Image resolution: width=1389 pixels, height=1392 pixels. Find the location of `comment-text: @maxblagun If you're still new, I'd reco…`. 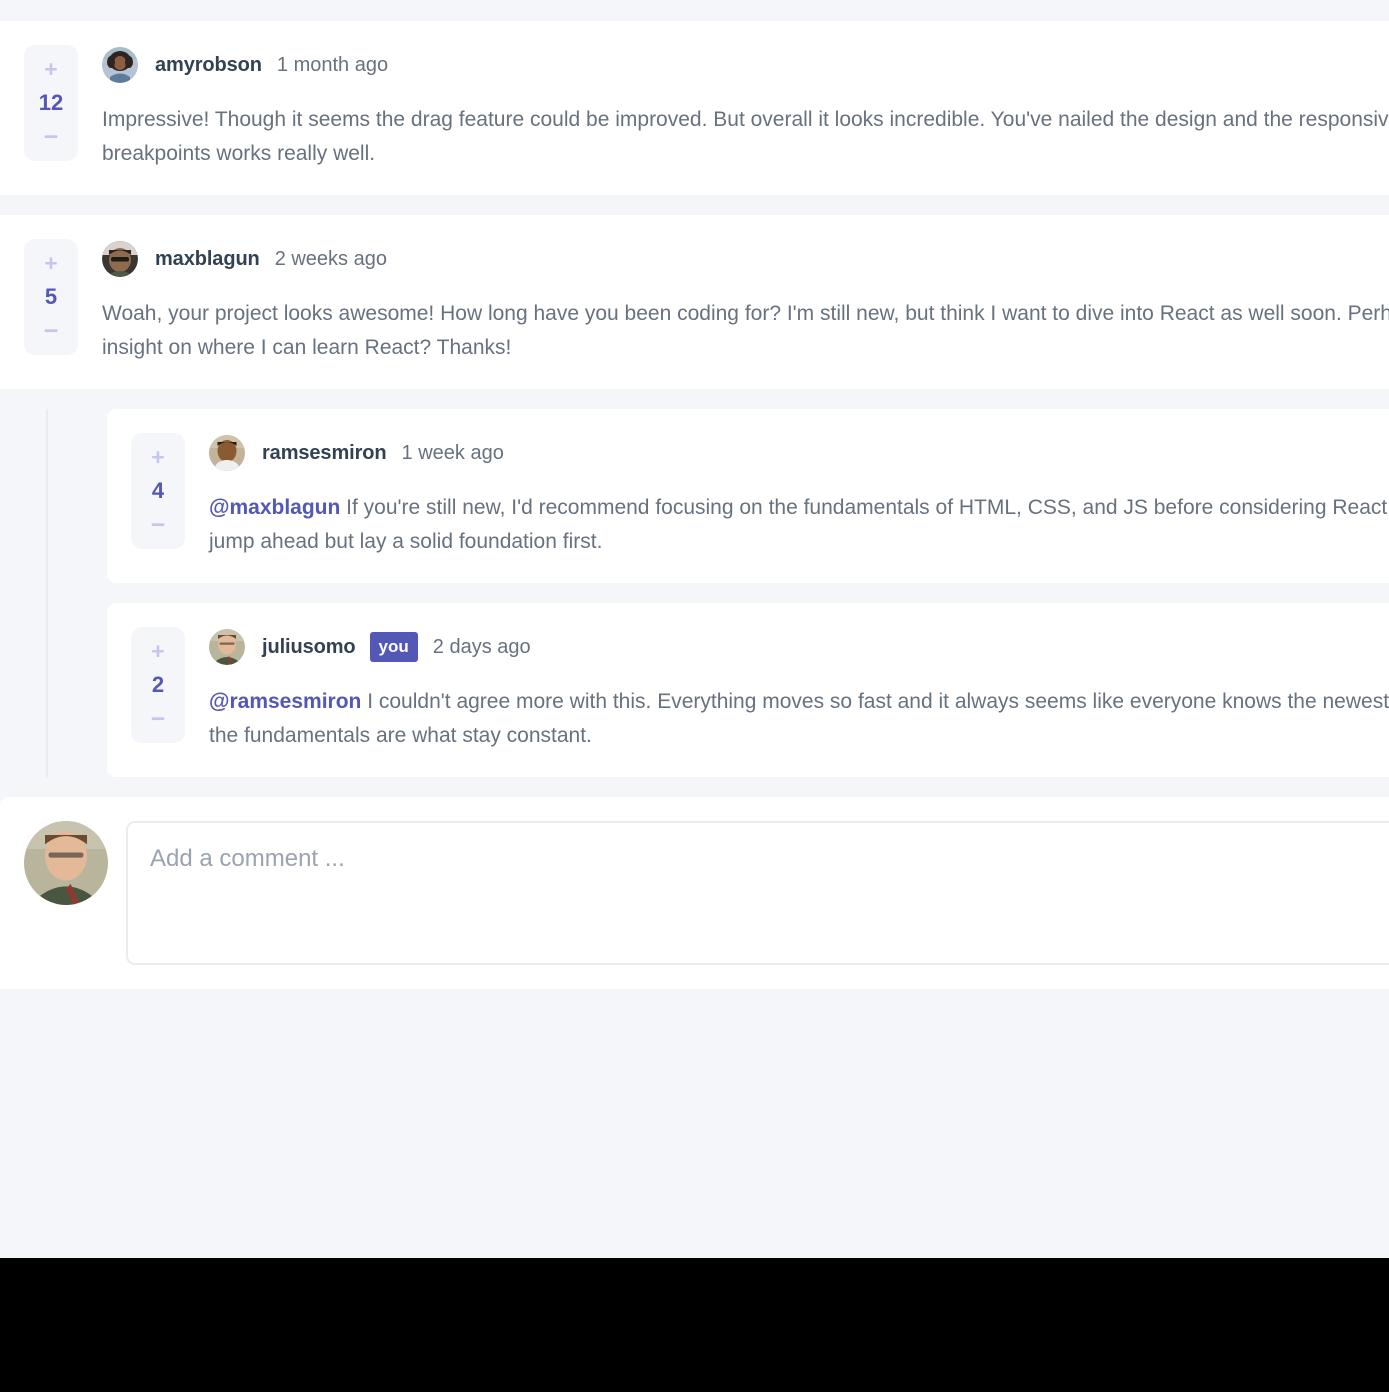

comment-text: @maxblagun If you're still new, I'd reco… is located at coordinates (799, 525).